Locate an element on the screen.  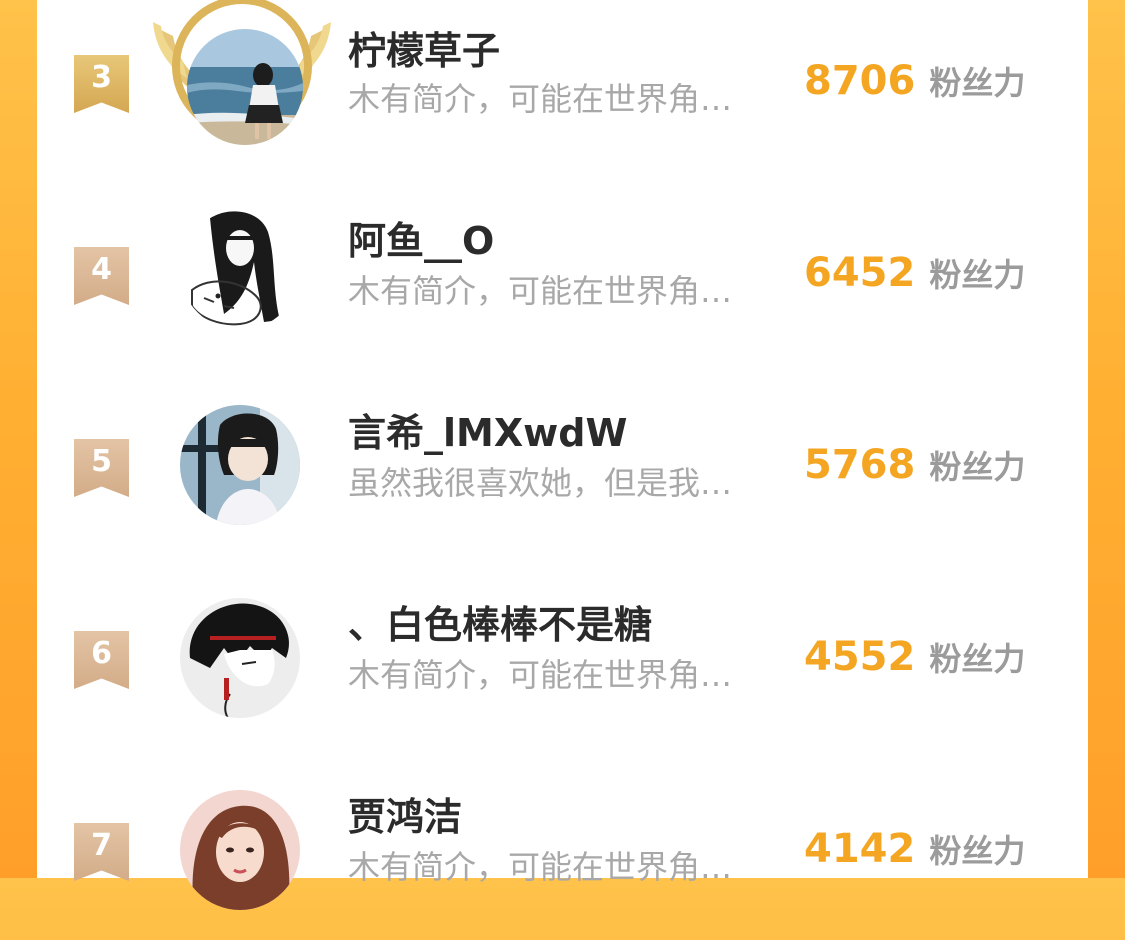
fan-power-score: 6452 粉丝力 is located at coordinates (914, 273).